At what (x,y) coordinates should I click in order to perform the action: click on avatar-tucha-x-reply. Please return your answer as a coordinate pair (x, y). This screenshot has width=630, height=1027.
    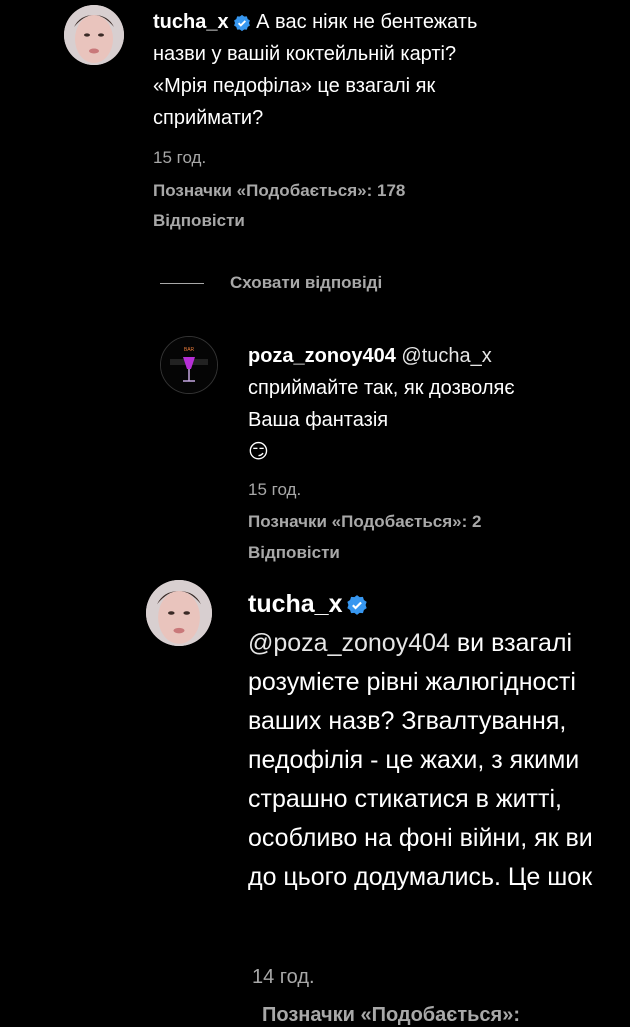
    Looking at the image, I should click on (179, 613).